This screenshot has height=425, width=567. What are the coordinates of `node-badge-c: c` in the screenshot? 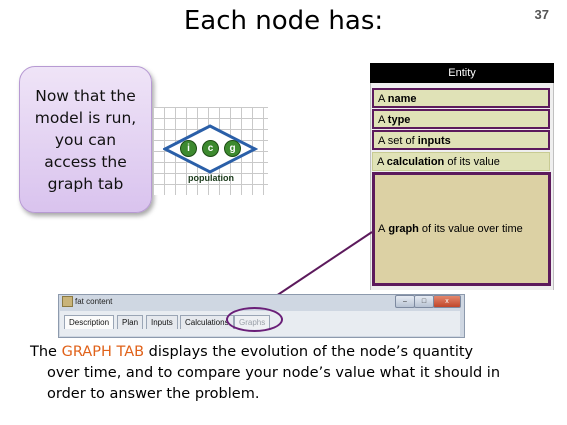 It's located at (210, 148).